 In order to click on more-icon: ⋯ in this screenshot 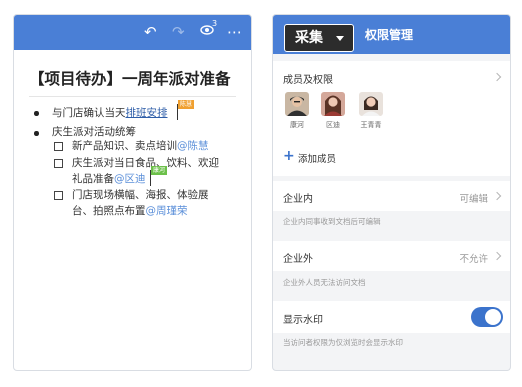, I will do `click(235, 32)`.